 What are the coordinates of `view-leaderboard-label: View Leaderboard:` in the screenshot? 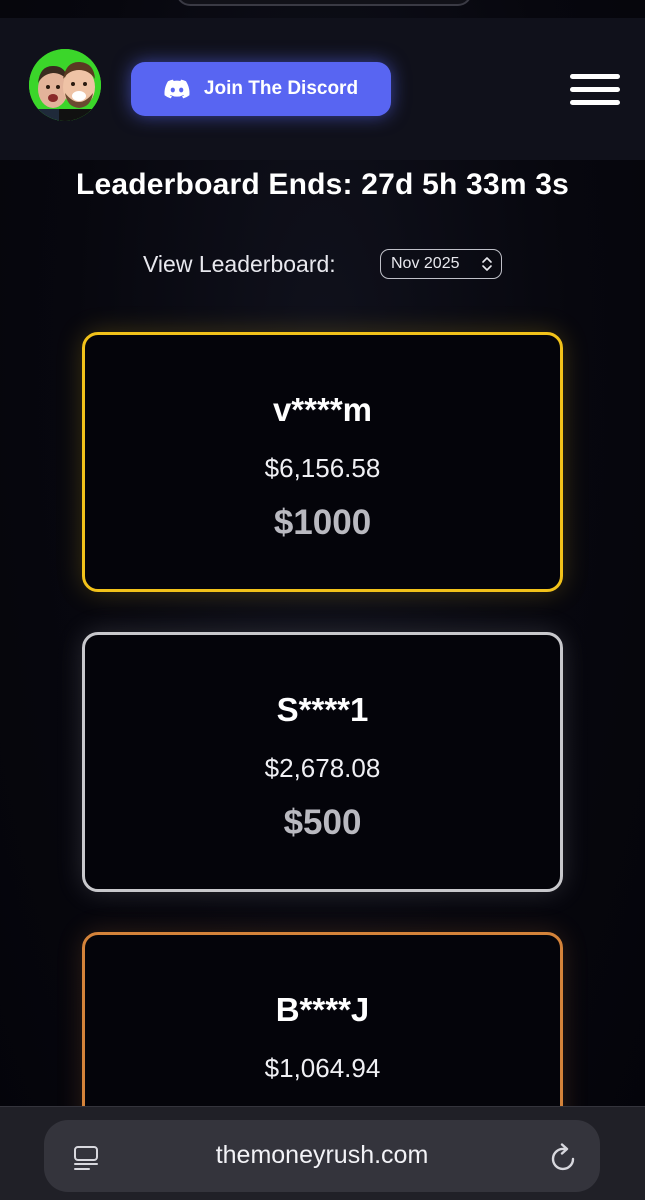 It's located at (239, 264).